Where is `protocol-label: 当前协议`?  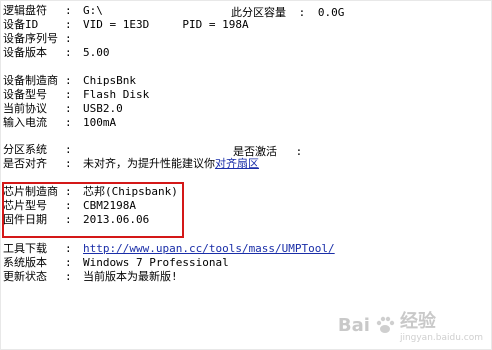 protocol-label: 当前协议 is located at coordinates (25, 108).